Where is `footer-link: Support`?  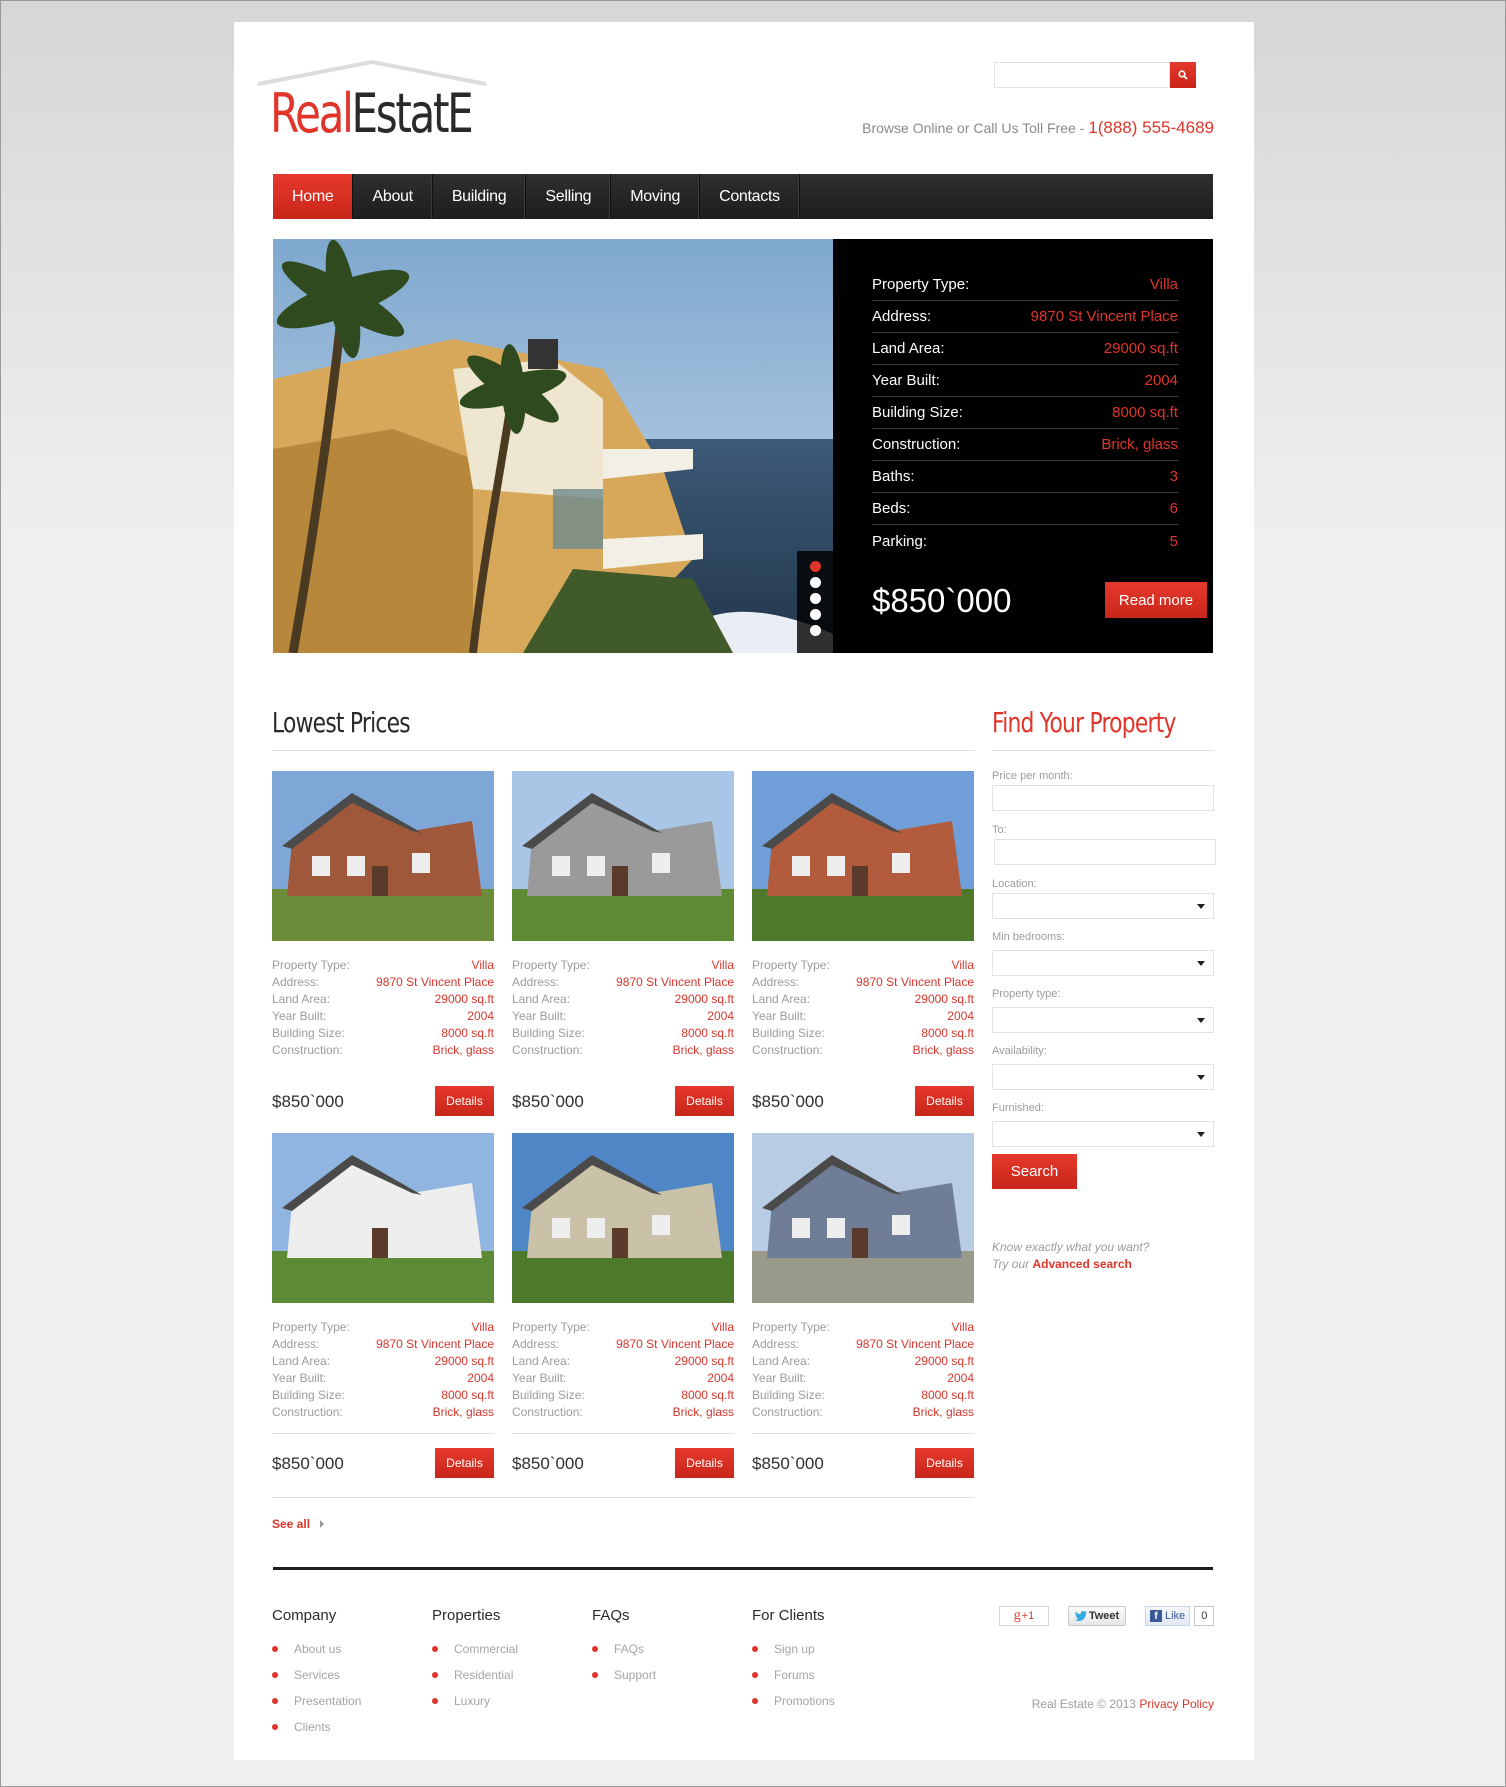
footer-link: Support is located at coordinates (624, 1675).